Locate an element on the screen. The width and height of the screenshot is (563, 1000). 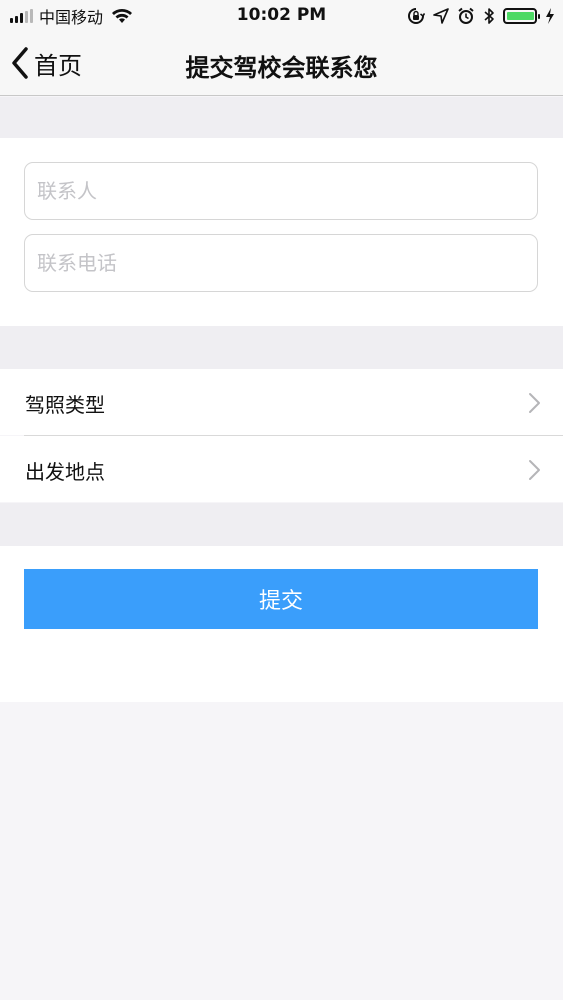
battery-level-fill is located at coordinates (520, 16).